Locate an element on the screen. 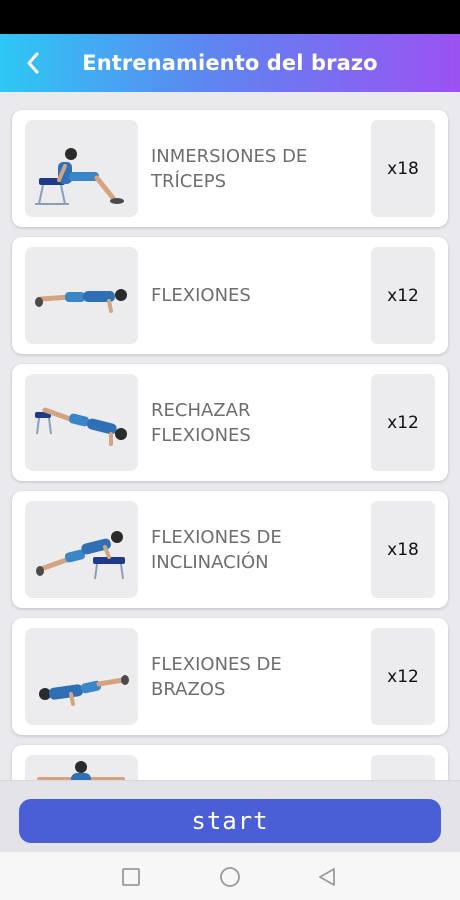  exercise-card: INMERSIONES DE TRÍCEPS x18 is located at coordinates (230, 168).